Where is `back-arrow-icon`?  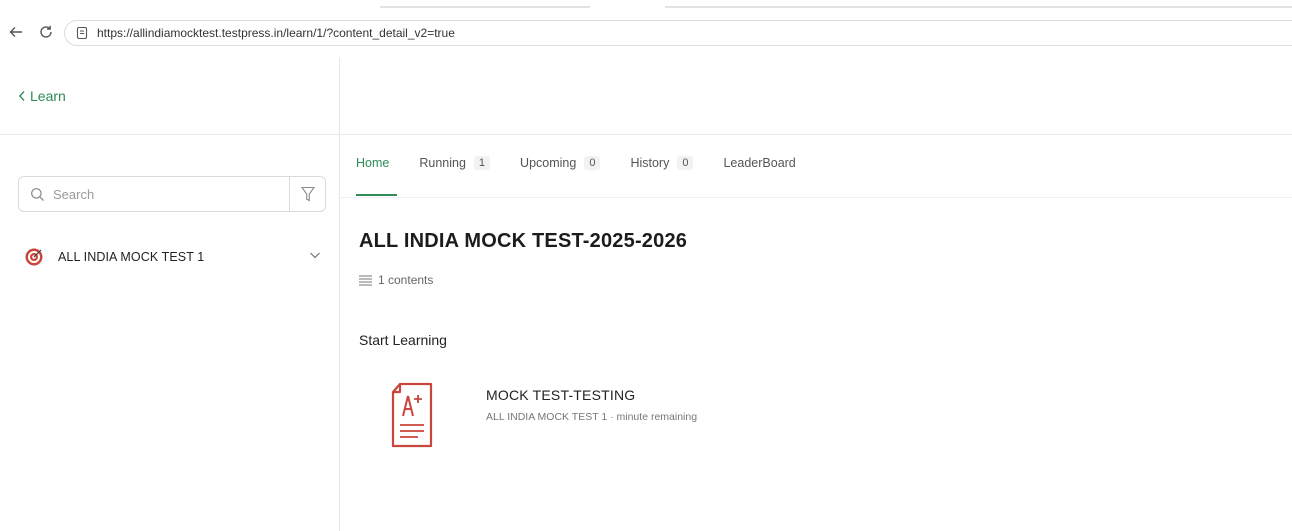 back-arrow-icon is located at coordinates (16, 32).